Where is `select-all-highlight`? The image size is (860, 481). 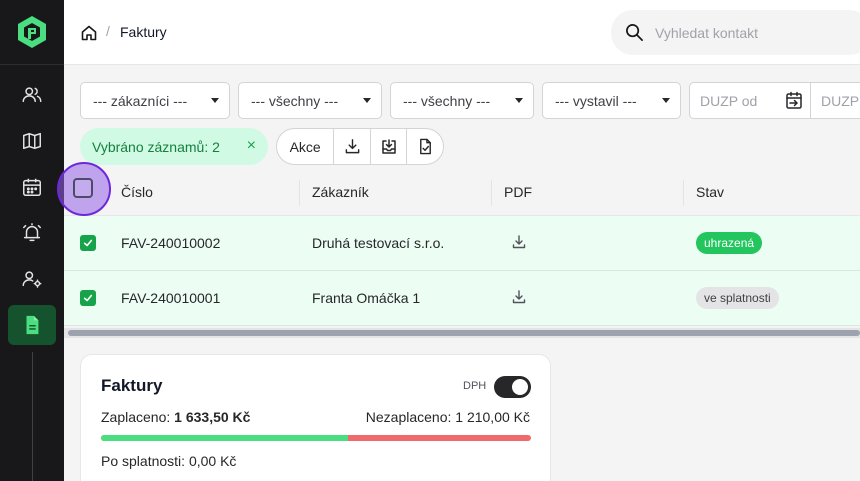
select-all-highlight is located at coordinates (84, 189).